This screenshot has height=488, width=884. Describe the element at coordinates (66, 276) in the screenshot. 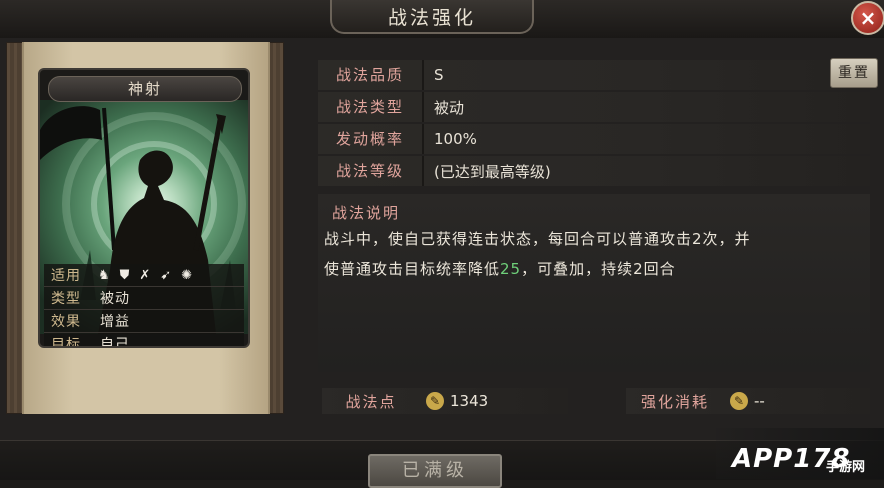

I see `card-key: 适用` at that location.